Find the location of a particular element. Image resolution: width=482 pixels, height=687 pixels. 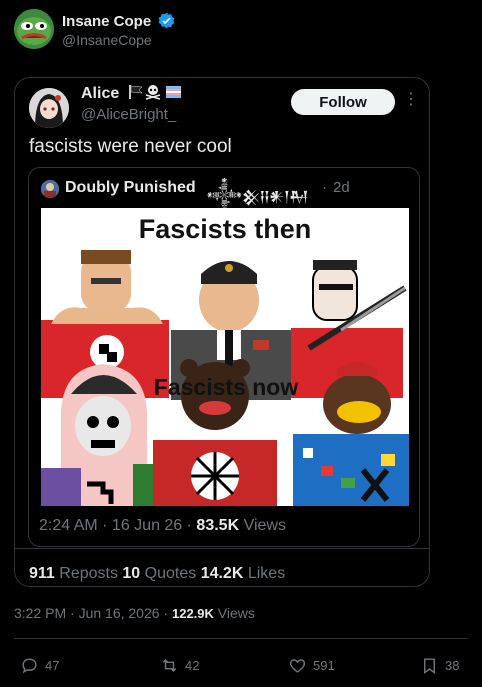

engagement-stats: 911 Reposts 10 Quotes 14.2K Likes is located at coordinates (157, 574).